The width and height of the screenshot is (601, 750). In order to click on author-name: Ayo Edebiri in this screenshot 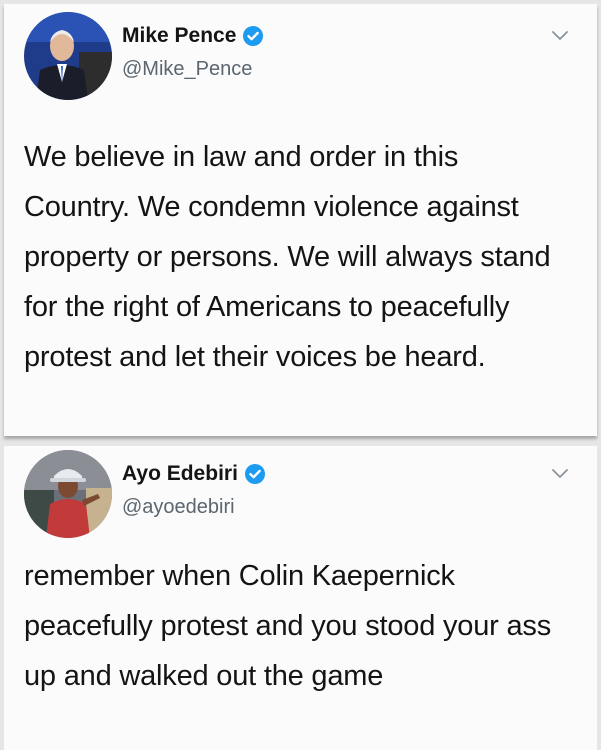, I will do `click(180, 474)`.